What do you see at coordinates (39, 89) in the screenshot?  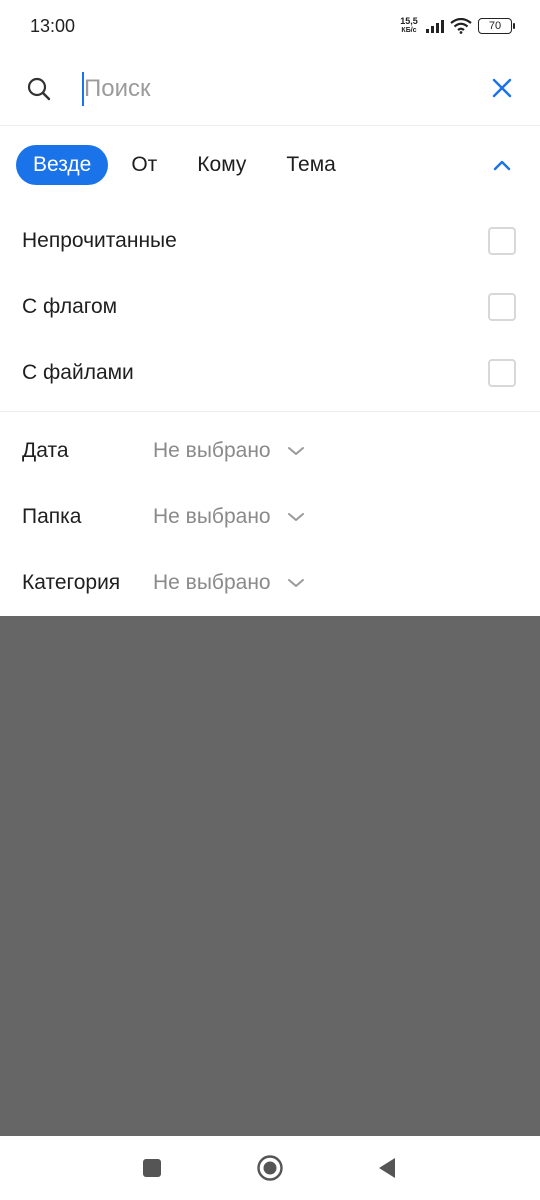 I see `search-icon` at bounding box center [39, 89].